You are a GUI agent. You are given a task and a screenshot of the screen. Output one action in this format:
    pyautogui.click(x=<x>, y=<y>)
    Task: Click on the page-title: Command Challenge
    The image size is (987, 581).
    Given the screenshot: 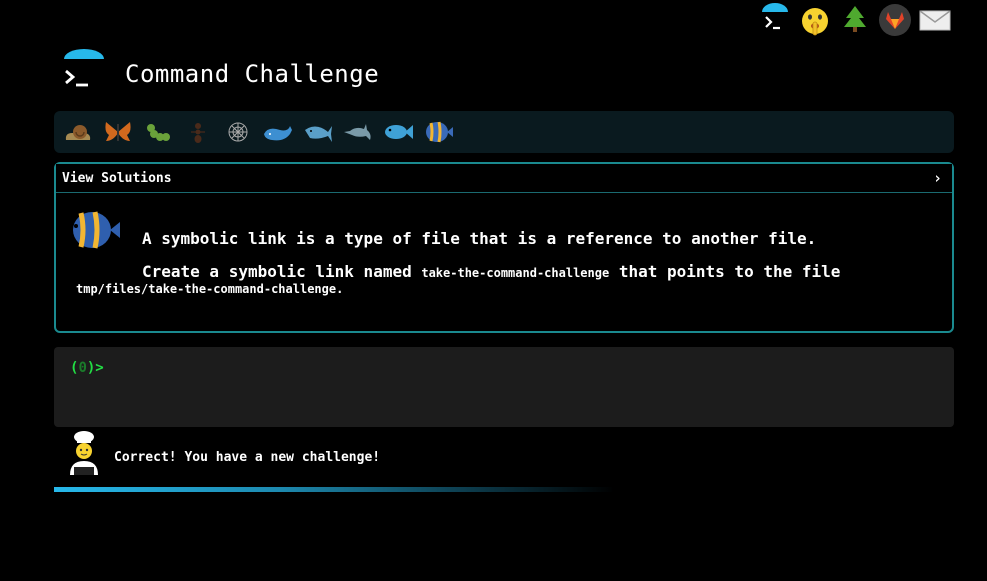 What is the action you would take?
    pyautogui.click(x=252, y=74)
    